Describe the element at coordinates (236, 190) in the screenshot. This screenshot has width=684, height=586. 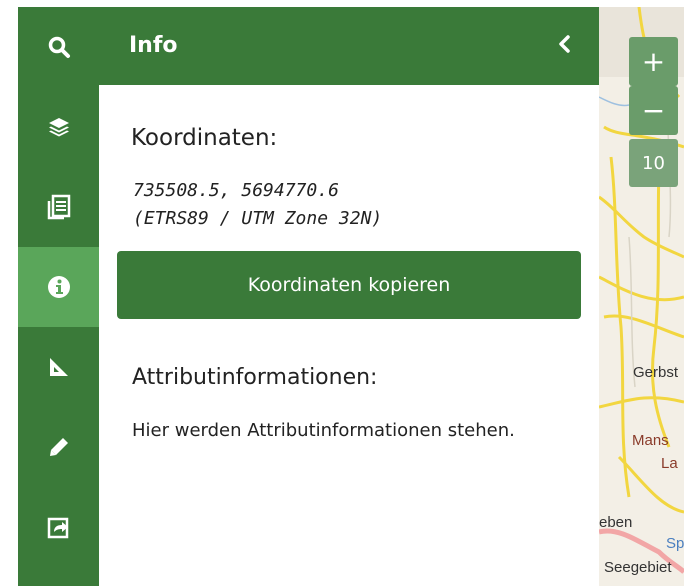
I see `coordinates-xy: 735508.5, 5694770.6` at that location.